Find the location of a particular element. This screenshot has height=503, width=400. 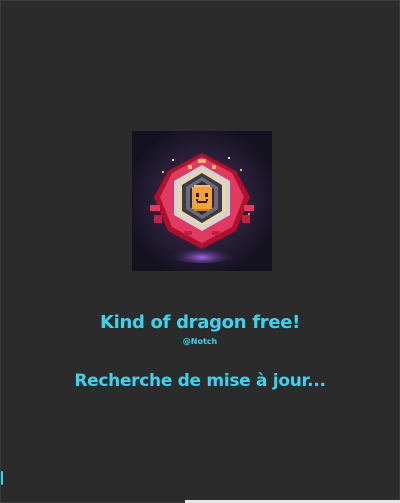

app-title: Kind of dragon free! is located at coordinates (200, 322).